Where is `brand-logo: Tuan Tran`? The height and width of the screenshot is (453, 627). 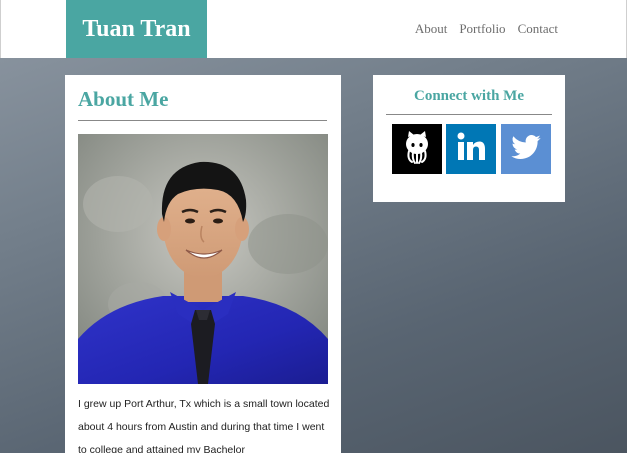
brand-logo: Tuan Tran is located at coordinates (136, 29).